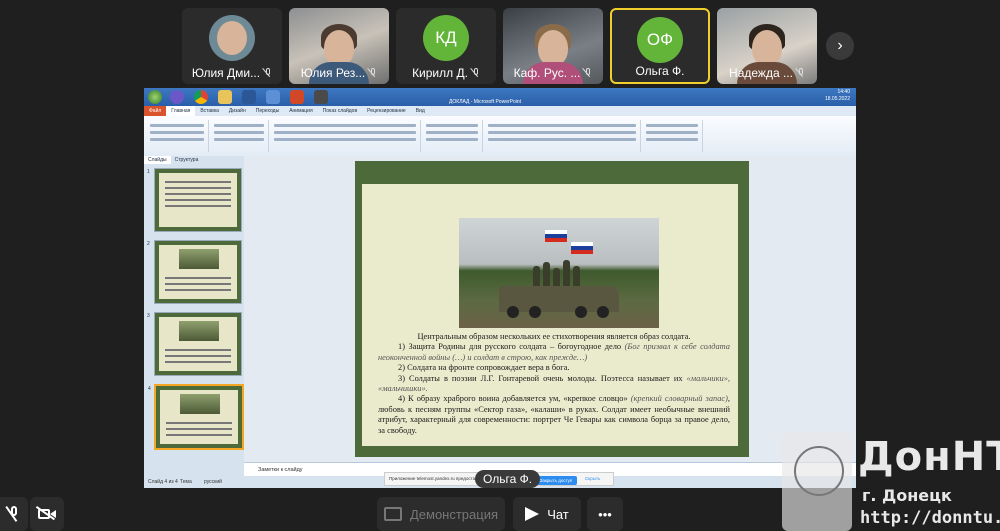 Image resolution: width=1000 pixels, height=531 pixels. I want to click on thumb-number: 4, so click(149, 389).